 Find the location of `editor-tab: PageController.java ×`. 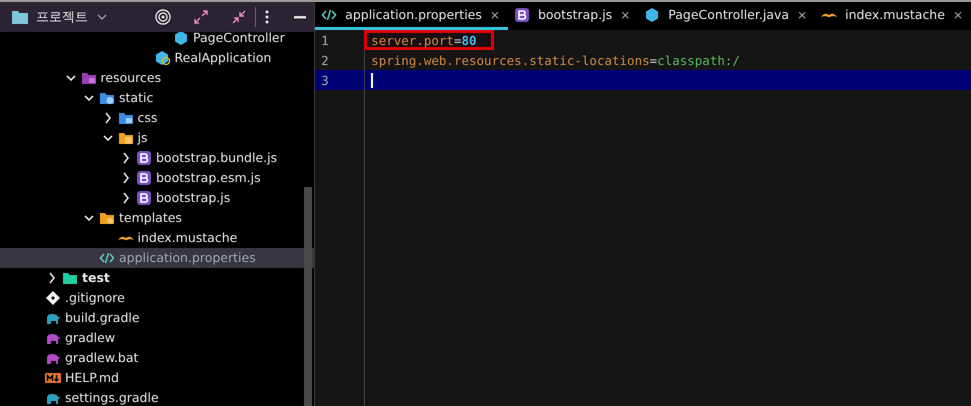

editor-tab: PageController.java × is located at coordinates (727, 16).